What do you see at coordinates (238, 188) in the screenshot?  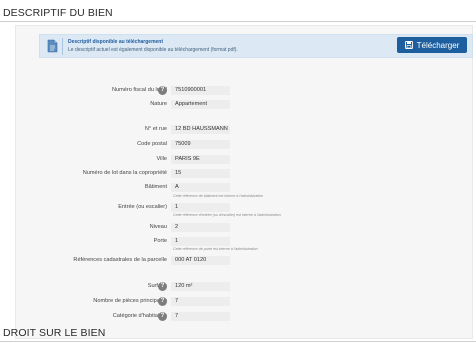 I see `field-batiment: Bâtiment A` at bounding box center [238, 188].